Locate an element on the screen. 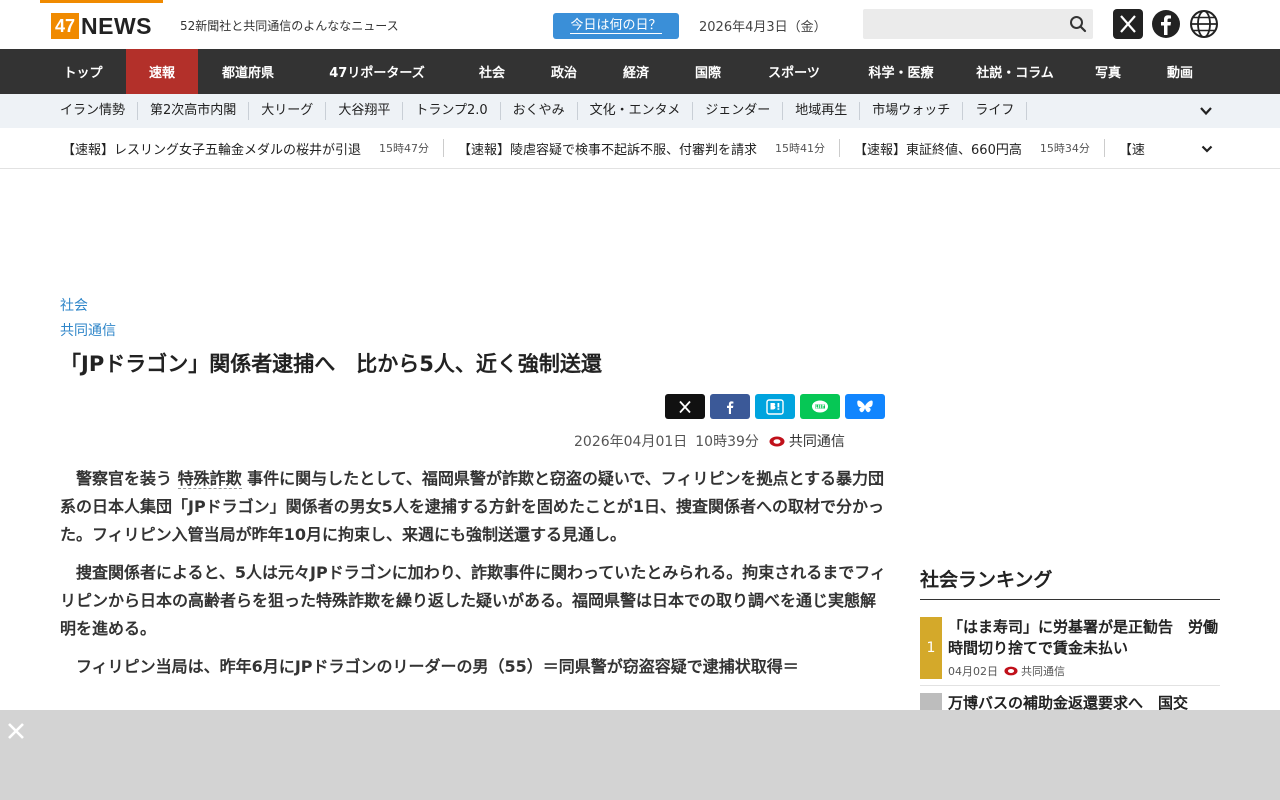 This screenshot has width=1280, height=800. topic-item: おくやみ is located at coordinates (539, 111).